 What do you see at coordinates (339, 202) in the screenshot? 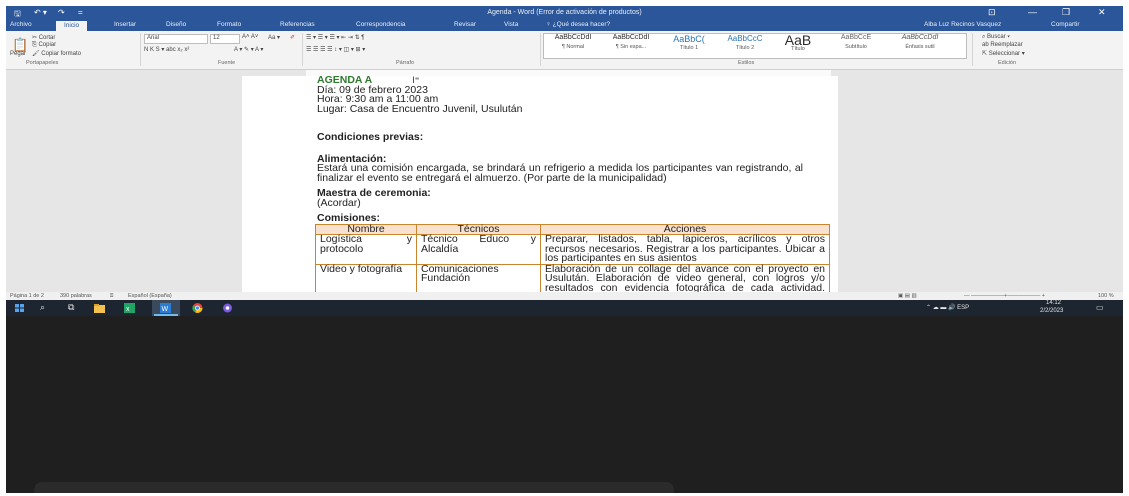
I see `mc-text: (Acordar)` at bounding box center [339, 202].